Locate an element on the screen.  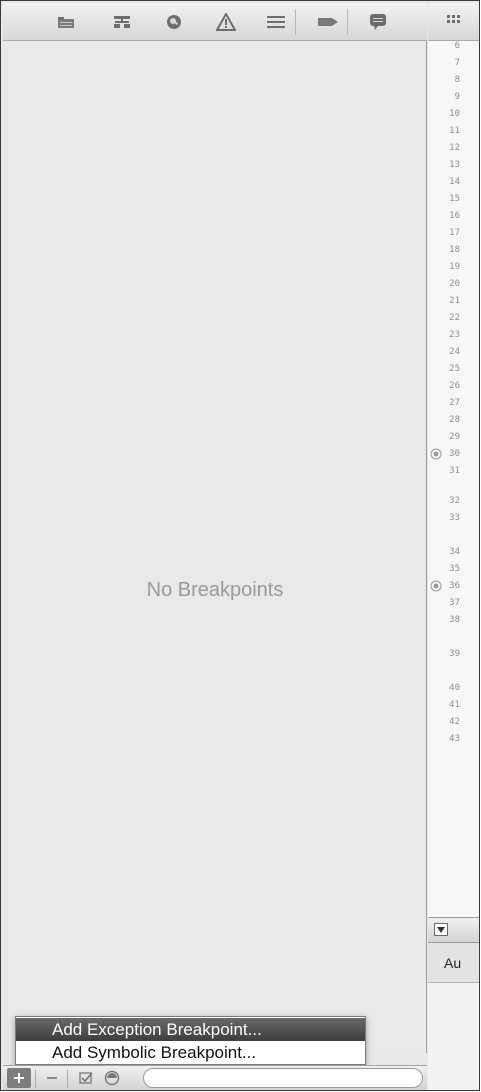
line-number: 30 is located at coordinates (454, 454).